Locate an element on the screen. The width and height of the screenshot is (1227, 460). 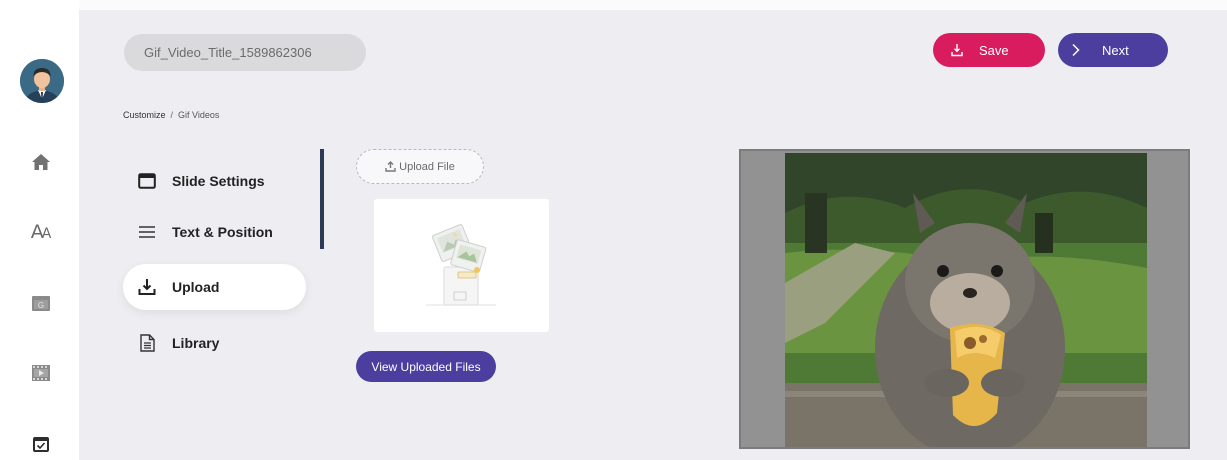
save-button: Save is located at coordinates (989, 50).